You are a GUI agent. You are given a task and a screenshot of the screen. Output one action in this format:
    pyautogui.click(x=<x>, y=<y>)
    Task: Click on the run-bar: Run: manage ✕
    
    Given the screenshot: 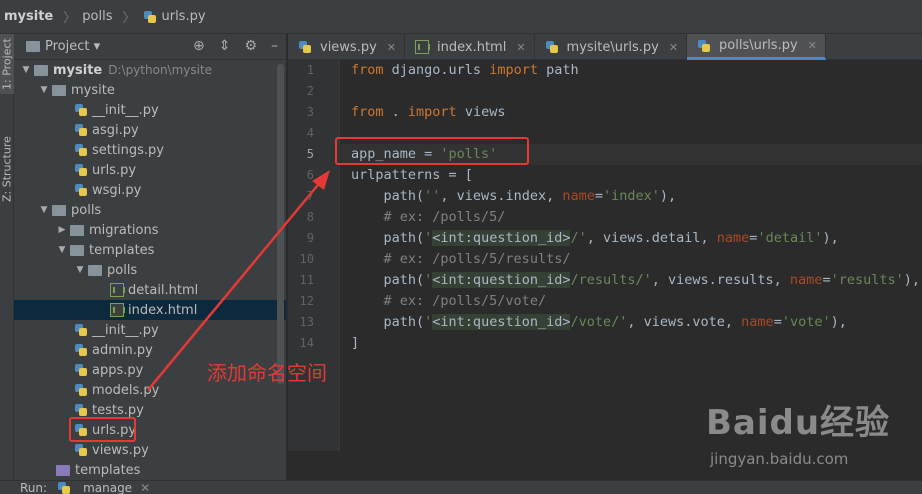 What is the action you would take?
    pyautogui.click(x=461, y=487)
    